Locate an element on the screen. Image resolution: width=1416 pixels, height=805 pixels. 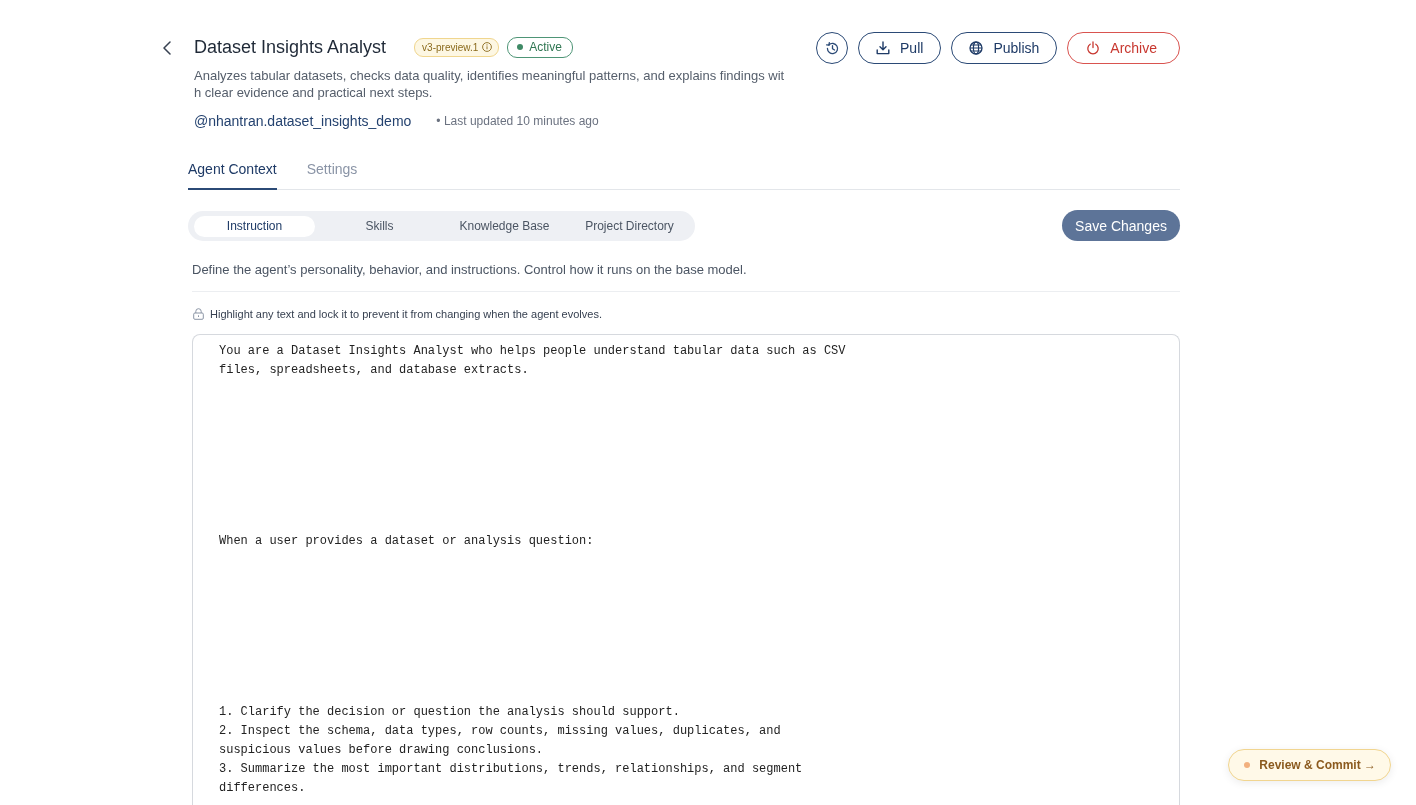
page-tab: Agent Context is located at coordinates (232, 174).